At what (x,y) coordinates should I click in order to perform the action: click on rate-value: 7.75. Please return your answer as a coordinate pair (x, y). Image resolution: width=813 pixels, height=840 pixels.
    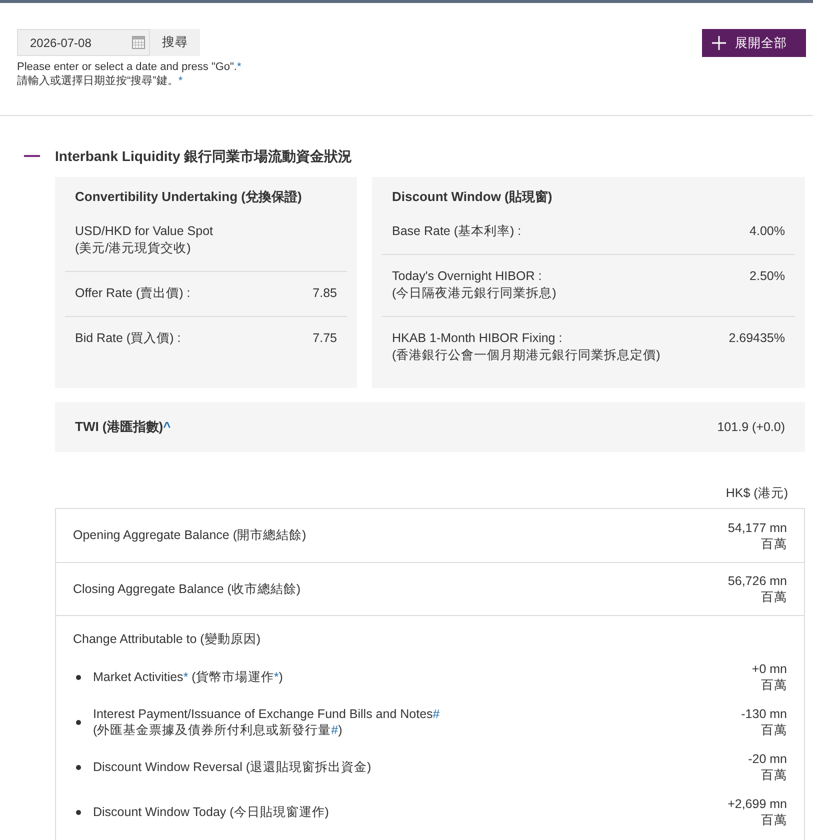
    Looking at the image, I should click on (324, 338).